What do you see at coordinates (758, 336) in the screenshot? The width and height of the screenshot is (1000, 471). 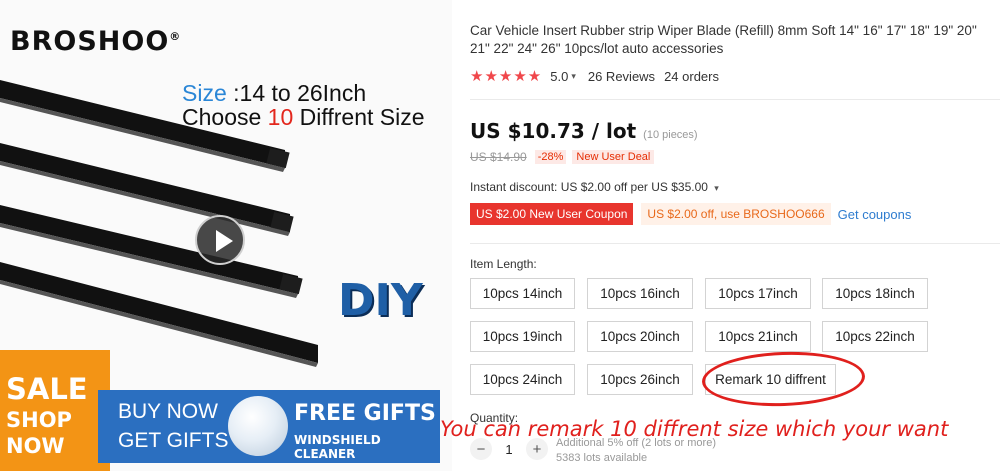 I see `option-21inch: 10pcs 21inch` at bounding box center [758, 336].